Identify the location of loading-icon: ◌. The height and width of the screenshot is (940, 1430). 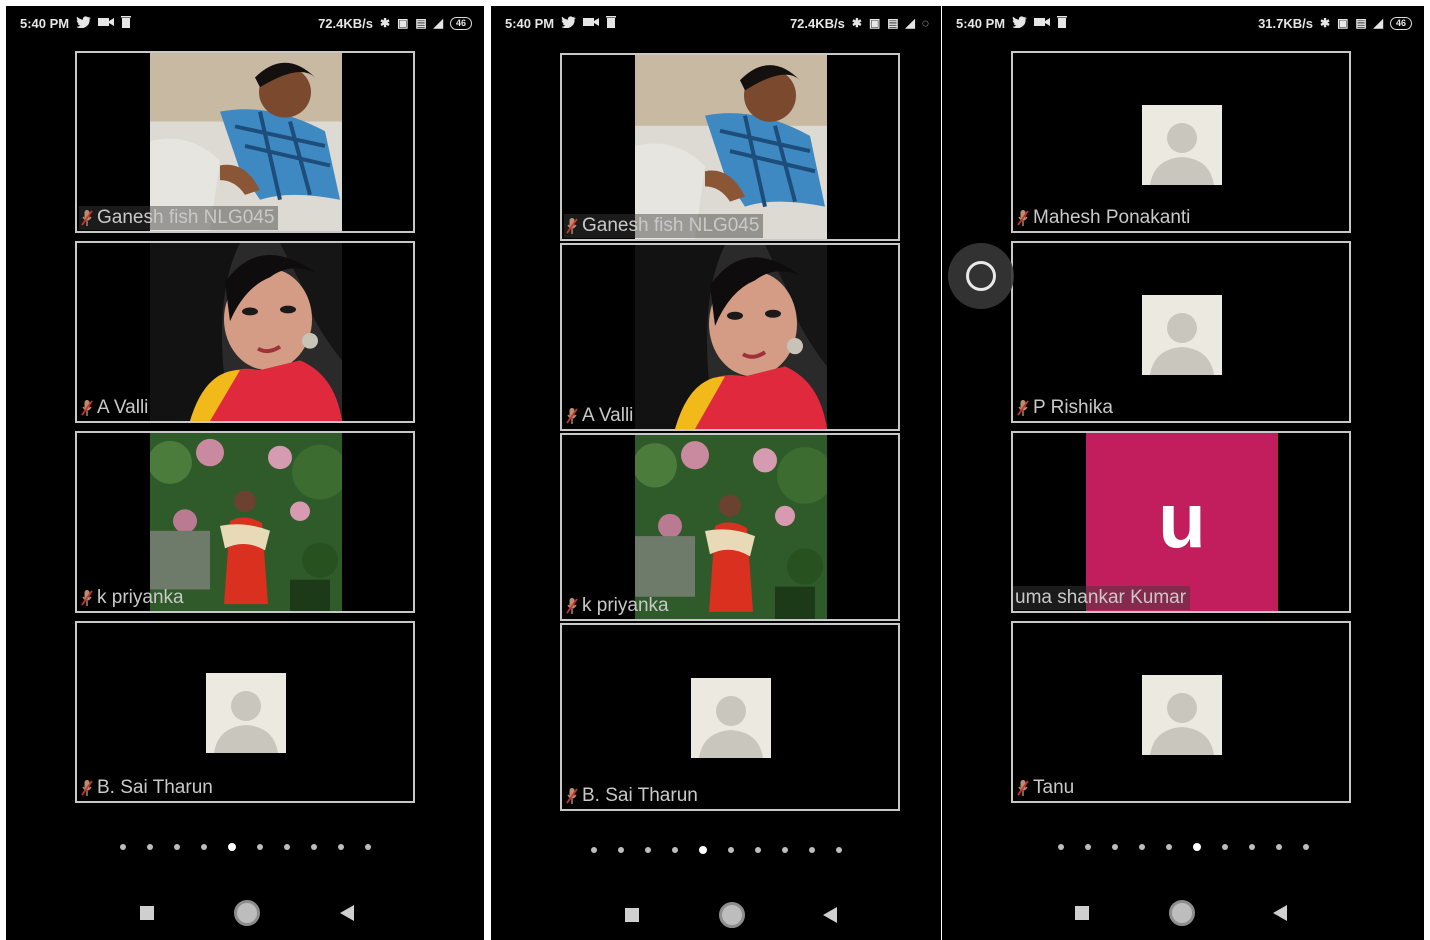
(925, 23).